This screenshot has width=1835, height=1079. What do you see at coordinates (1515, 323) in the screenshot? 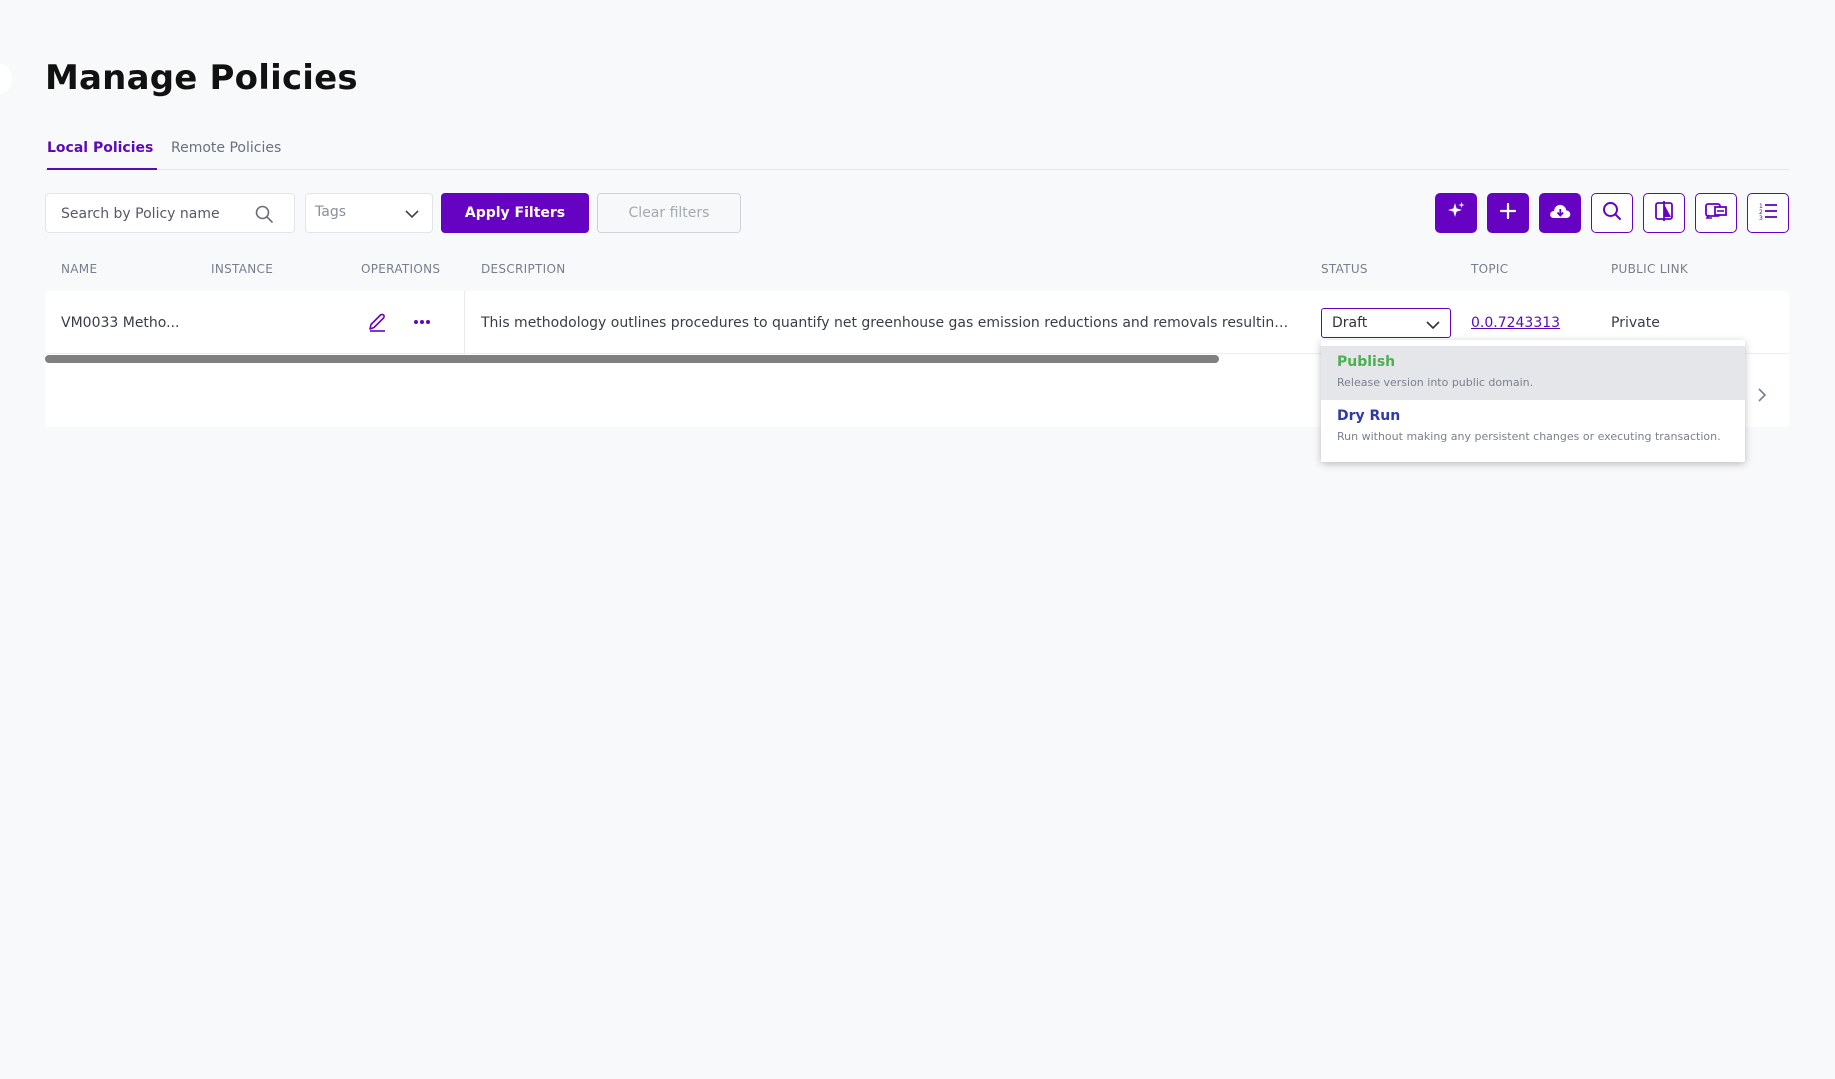
I see `topic-link: 0.0.7243313` at bounding box center [1515, 323].